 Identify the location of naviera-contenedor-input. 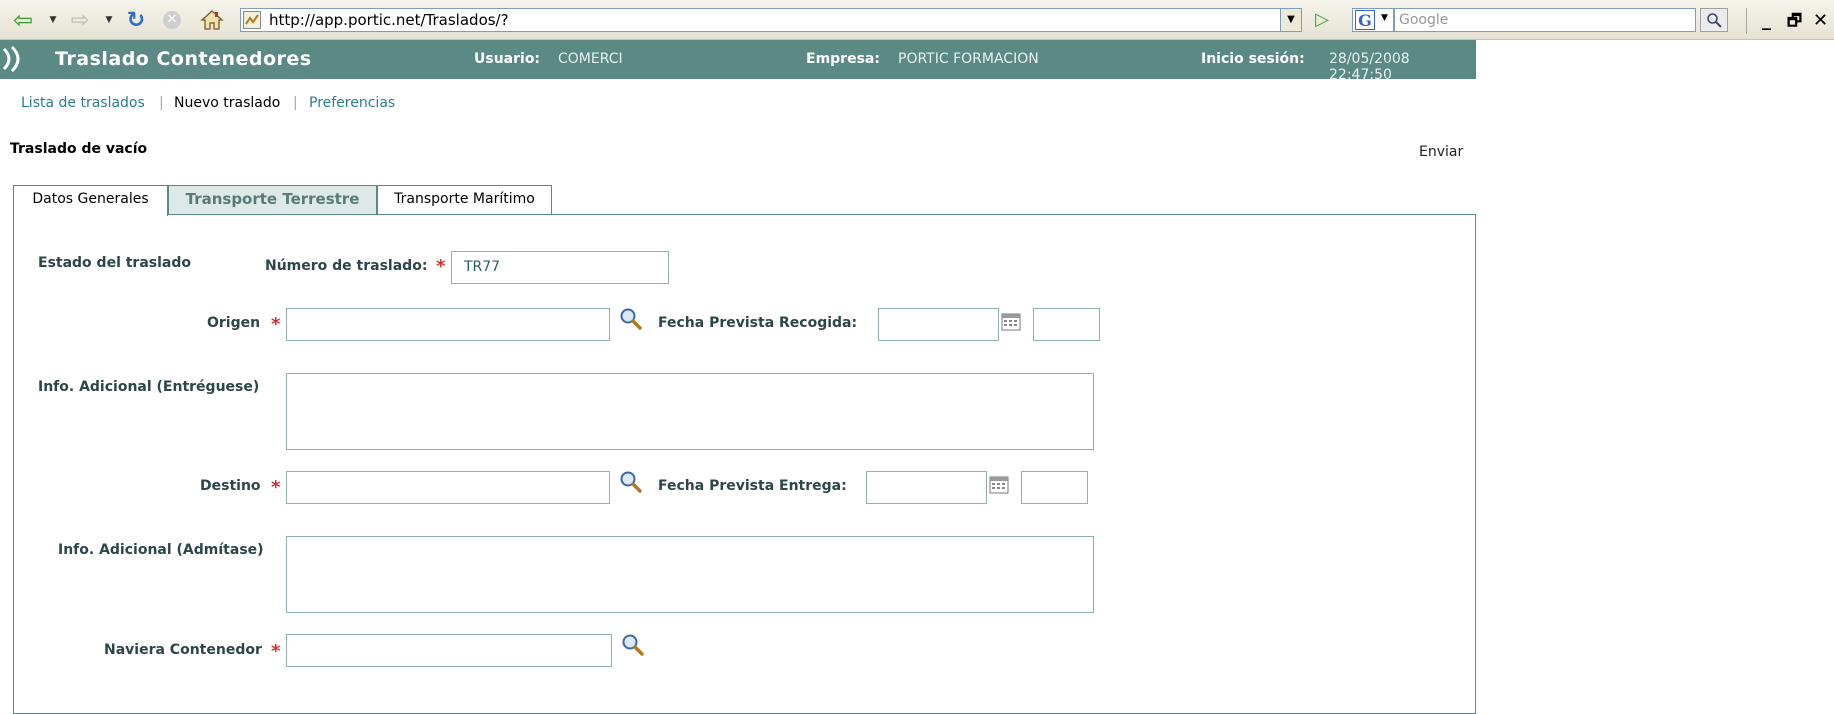
(449, 650).